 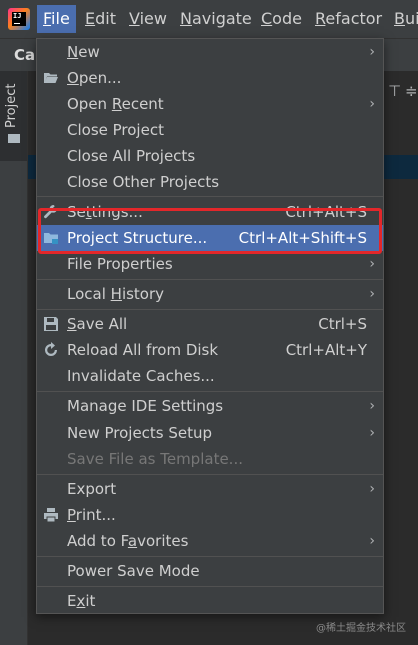 I want to click on watermark-text: @稀土掘金技术社区, so click(x=361, y=628).